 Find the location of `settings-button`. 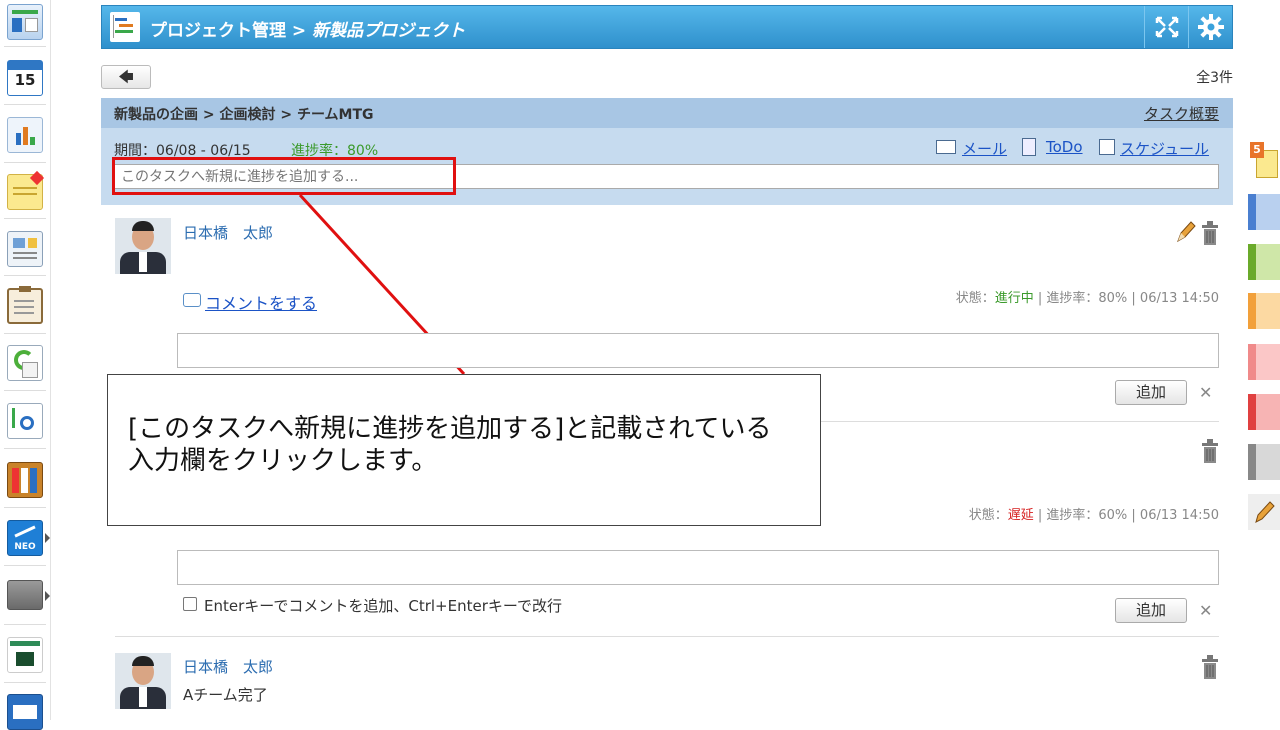

settings-button is located at coordinates (1210, 27).